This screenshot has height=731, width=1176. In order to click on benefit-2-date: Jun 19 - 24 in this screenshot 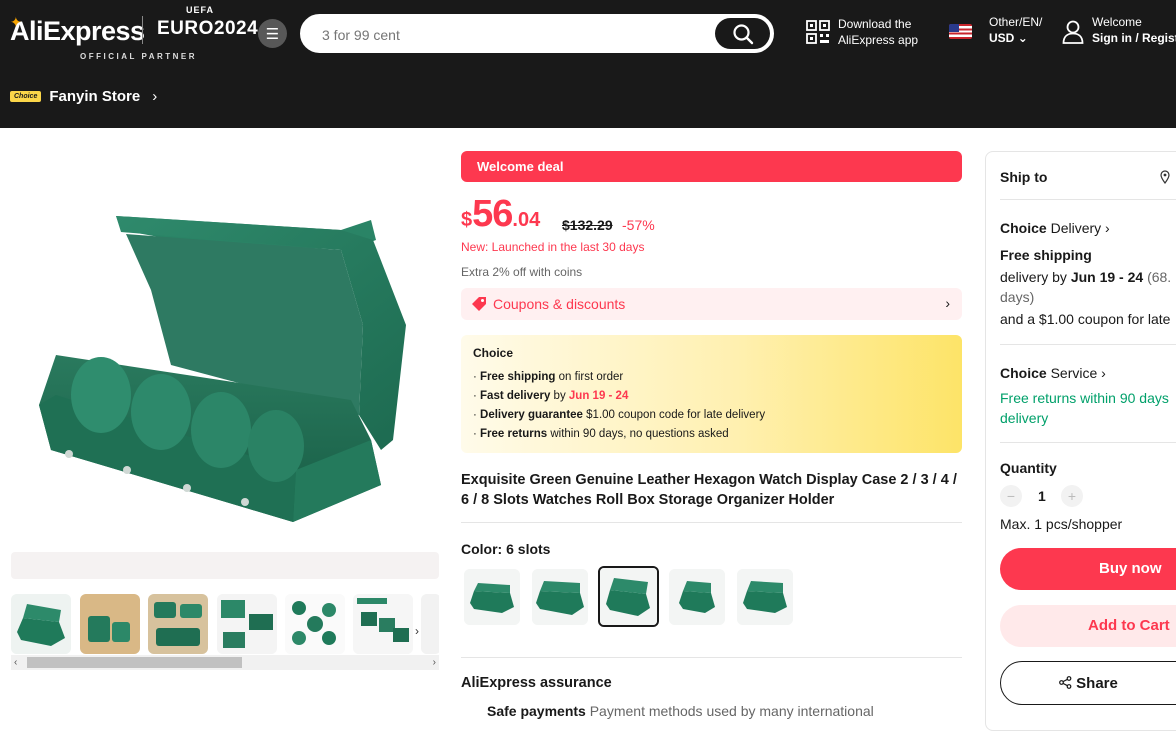, I will do `click(598, 396)`.